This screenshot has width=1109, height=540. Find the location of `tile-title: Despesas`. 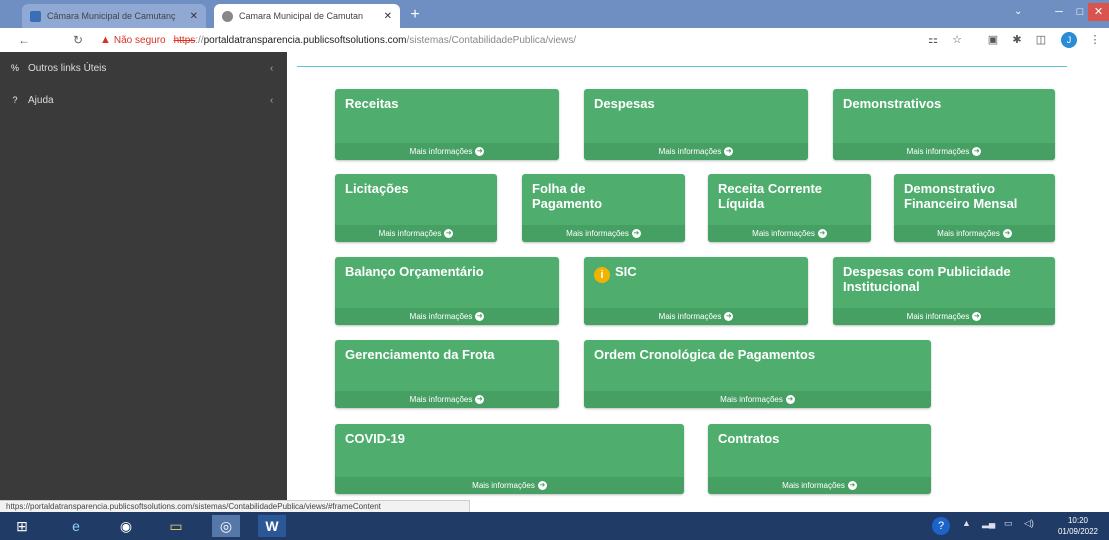

tile-title: Despesas is located at coordinates (624, 103).